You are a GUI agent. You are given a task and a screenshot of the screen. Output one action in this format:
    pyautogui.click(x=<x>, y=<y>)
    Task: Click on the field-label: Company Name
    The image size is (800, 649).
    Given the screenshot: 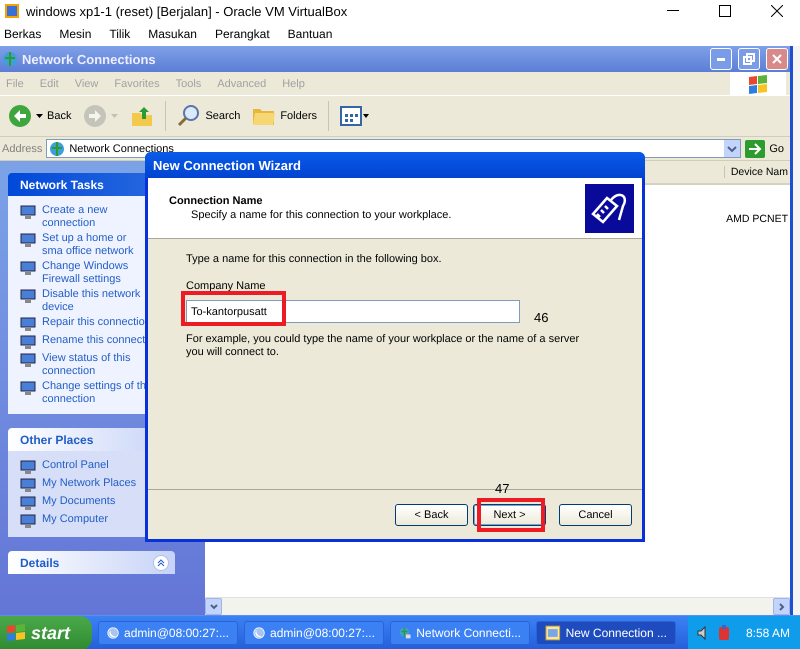 What is the action you would take?
    pyautogui.click(x=226, y=286)
    